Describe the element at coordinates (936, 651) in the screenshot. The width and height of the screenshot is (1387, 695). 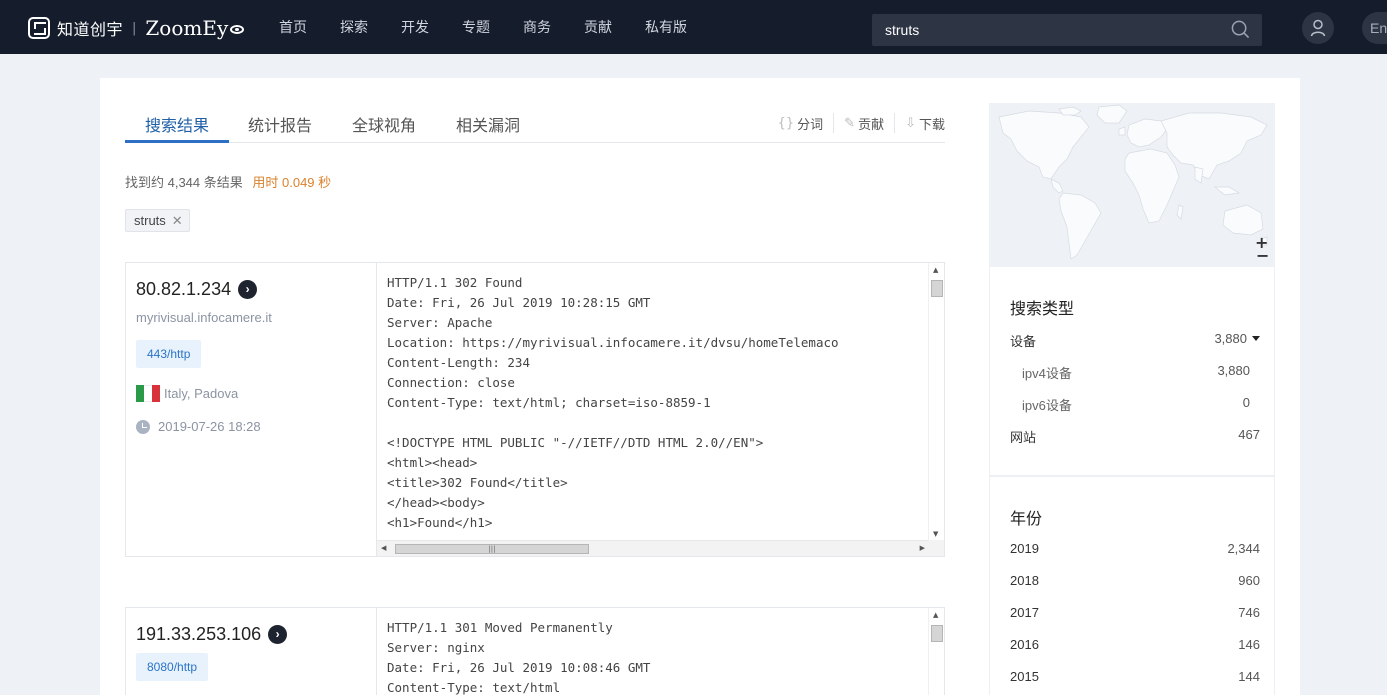
I see `vertical-scrollbar: ▲` at that location.